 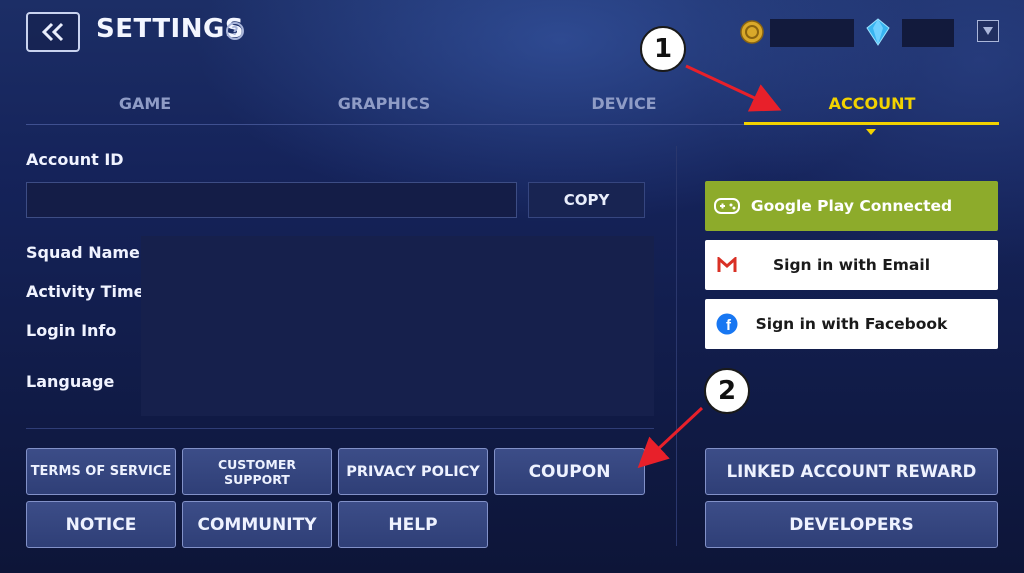 I want to click on annotation-marker-1: 1, so click(x=663, y=49).